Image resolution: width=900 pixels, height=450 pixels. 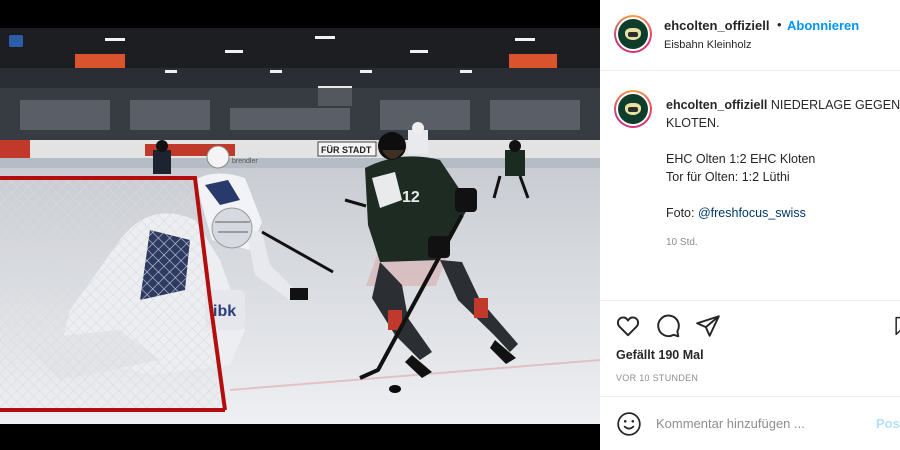 I want to click on olten-jersey-number: 12, so click(x=411, y=197).